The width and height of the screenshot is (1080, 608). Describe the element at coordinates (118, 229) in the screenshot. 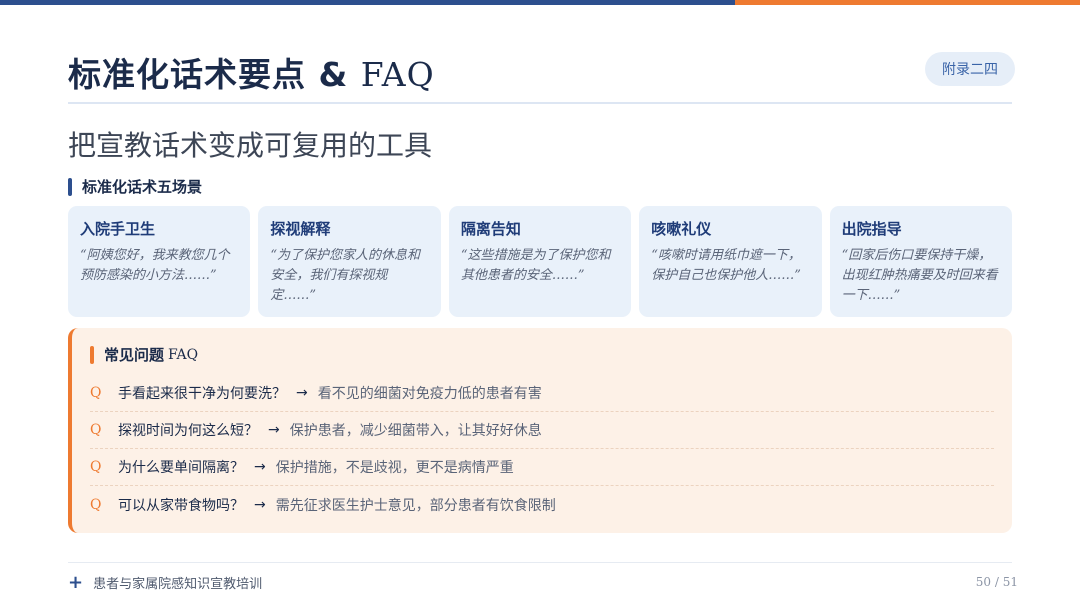

I see `scene-card-title: 入院手卫生` at that location.